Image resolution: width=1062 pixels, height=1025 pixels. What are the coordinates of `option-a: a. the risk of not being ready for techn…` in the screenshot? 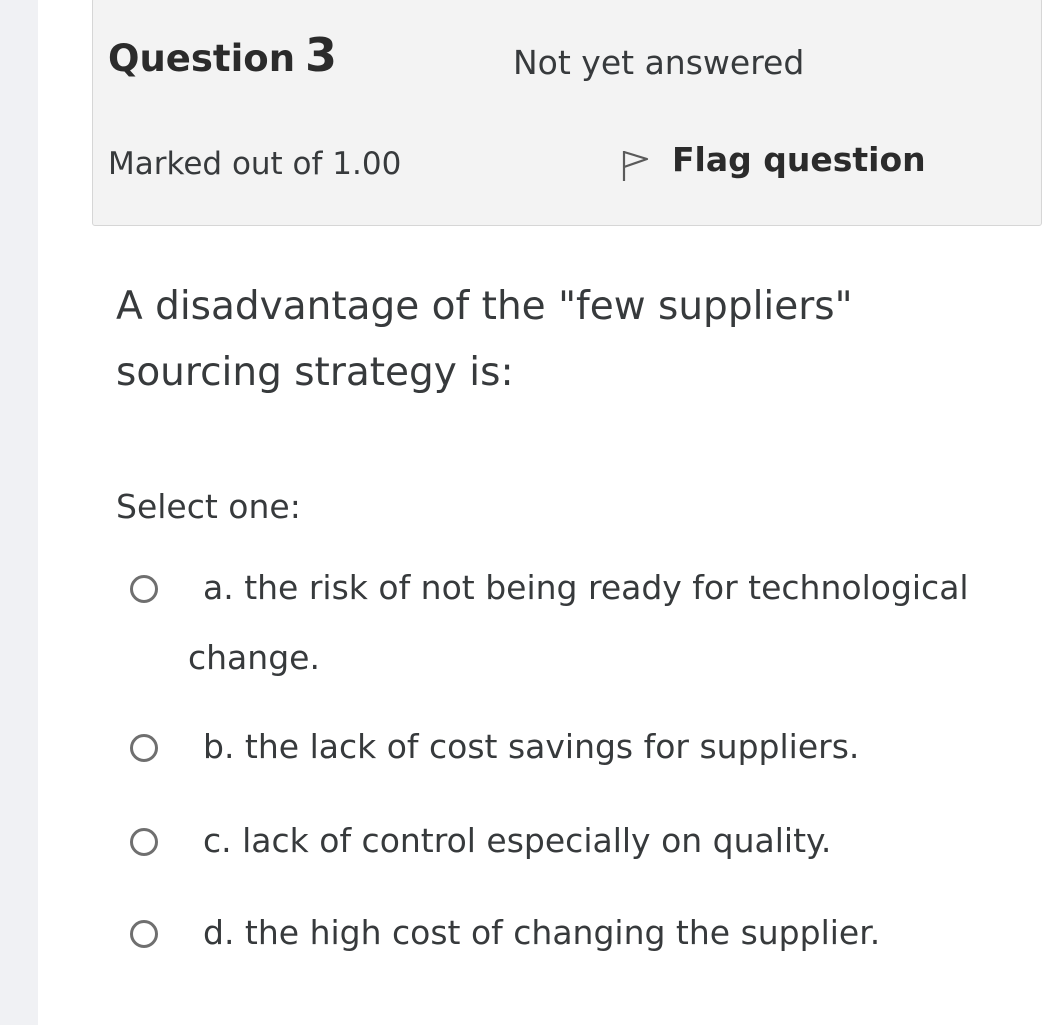 It's located at (580, 623).